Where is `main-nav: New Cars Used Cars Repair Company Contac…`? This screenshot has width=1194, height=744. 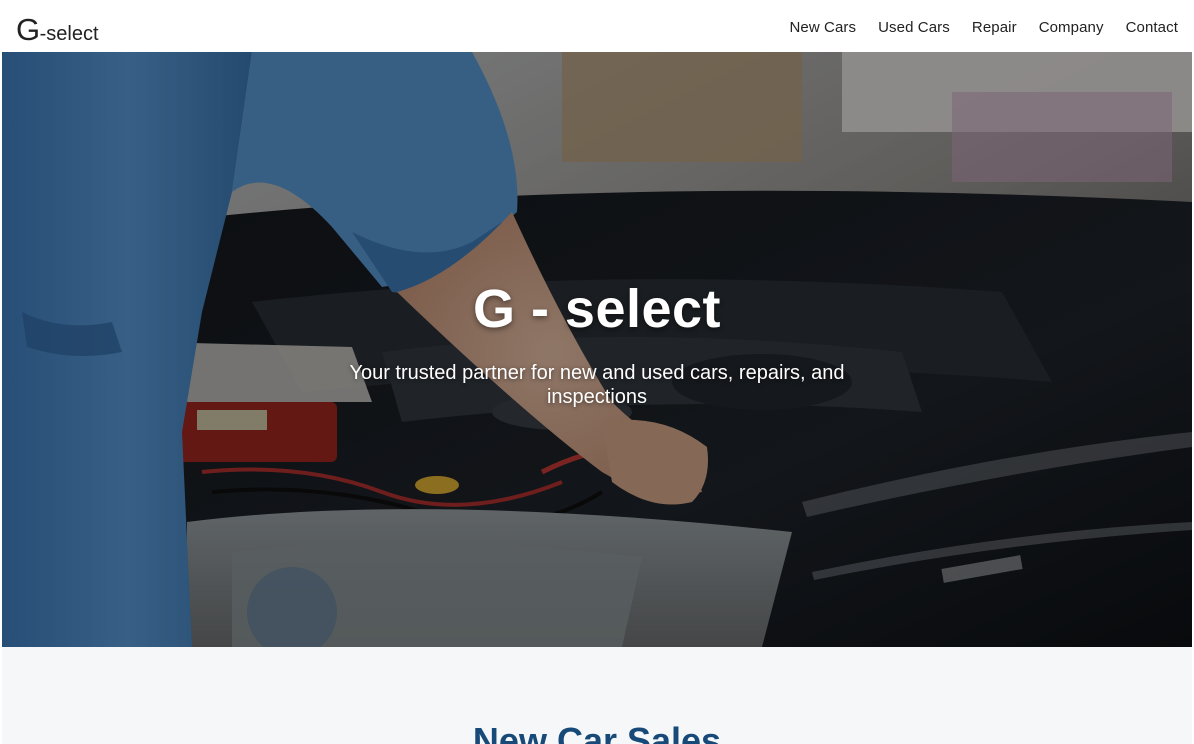
main-nav: New Cars Used Cars Repair Company Contac… is located at coordinates (983, 27).